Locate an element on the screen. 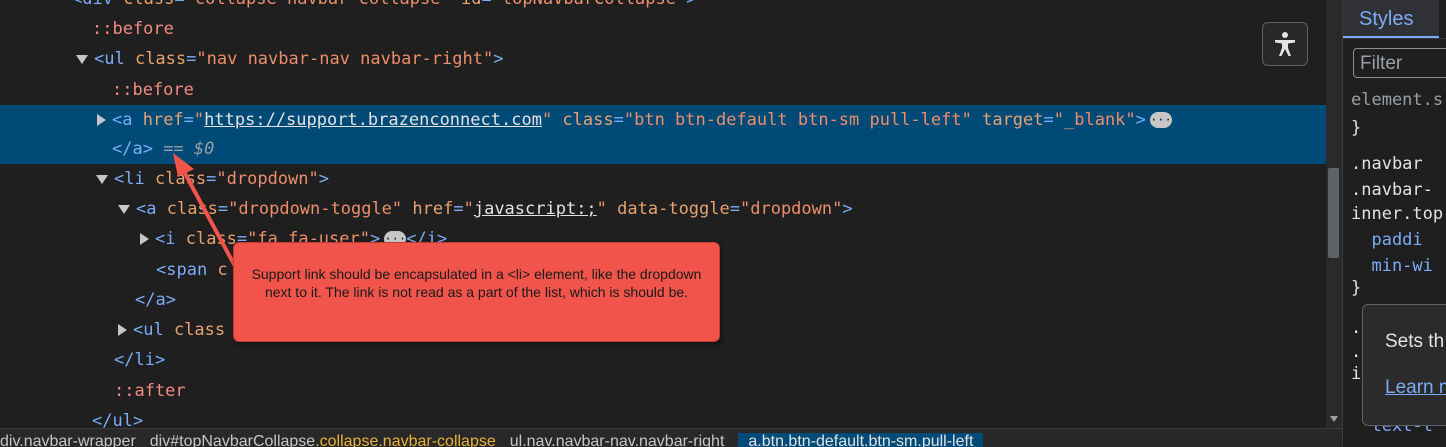 This screenshot has width=1446, height=447. breadcrumb-item-label: div.navbar-wrapper is located at coordinates (68, 440).